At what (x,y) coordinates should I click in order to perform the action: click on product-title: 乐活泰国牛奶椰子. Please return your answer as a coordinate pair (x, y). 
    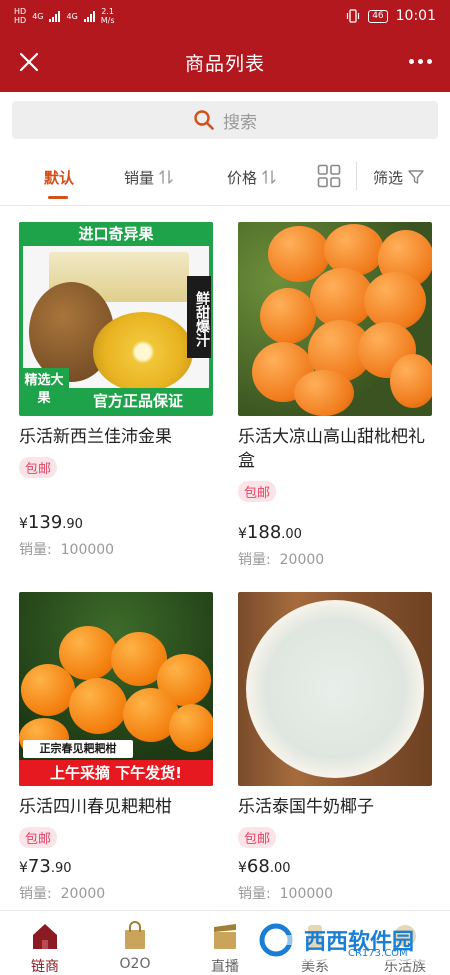
    Looking at the image, I should click on (335, 807).